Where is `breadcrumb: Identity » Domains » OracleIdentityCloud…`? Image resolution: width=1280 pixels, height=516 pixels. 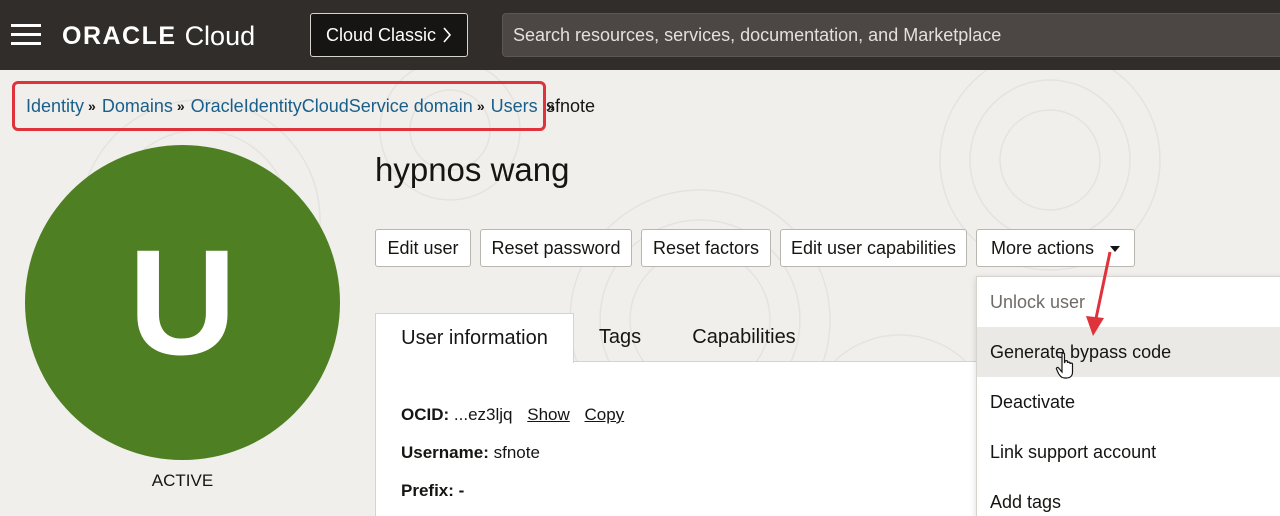 breadcrumb: Identity » Domains » OracleIdentityCloud… is located at coordinates (283, 106).